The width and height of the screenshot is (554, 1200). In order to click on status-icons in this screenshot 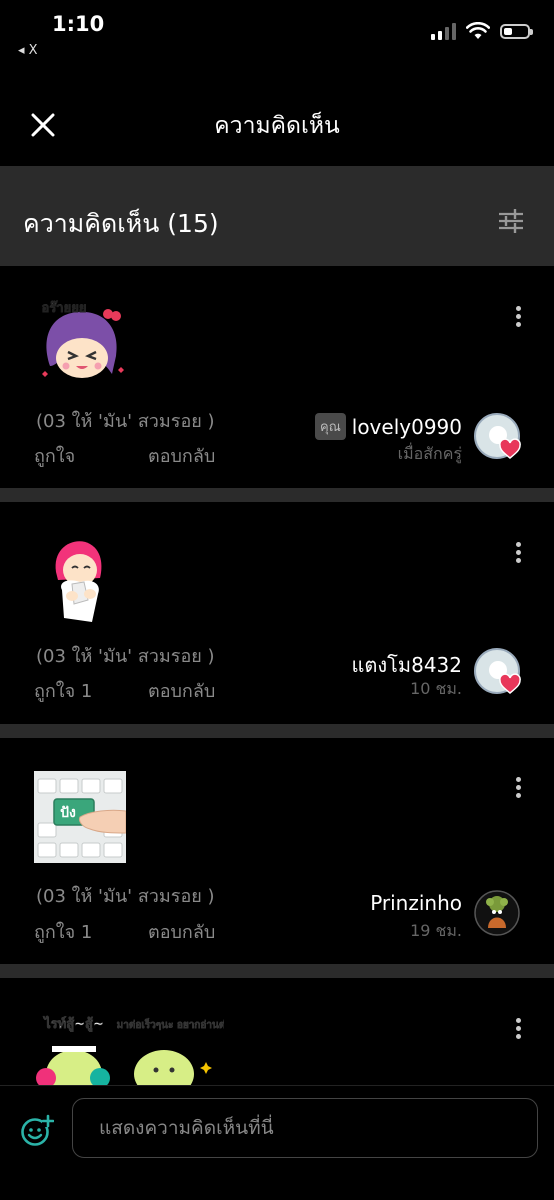, I will do `click(482, 31)`.